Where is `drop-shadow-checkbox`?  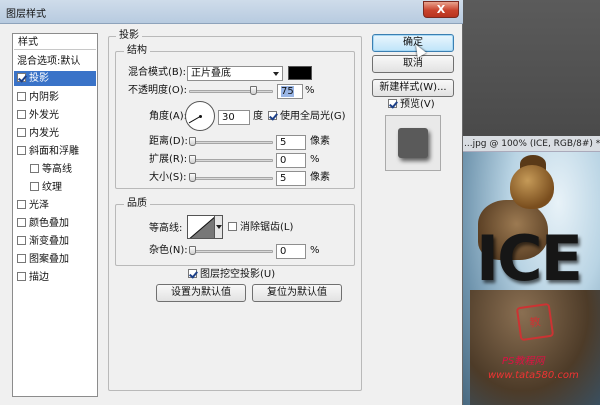
drop-shadow-checkbox is located at coordinates (21, 77).